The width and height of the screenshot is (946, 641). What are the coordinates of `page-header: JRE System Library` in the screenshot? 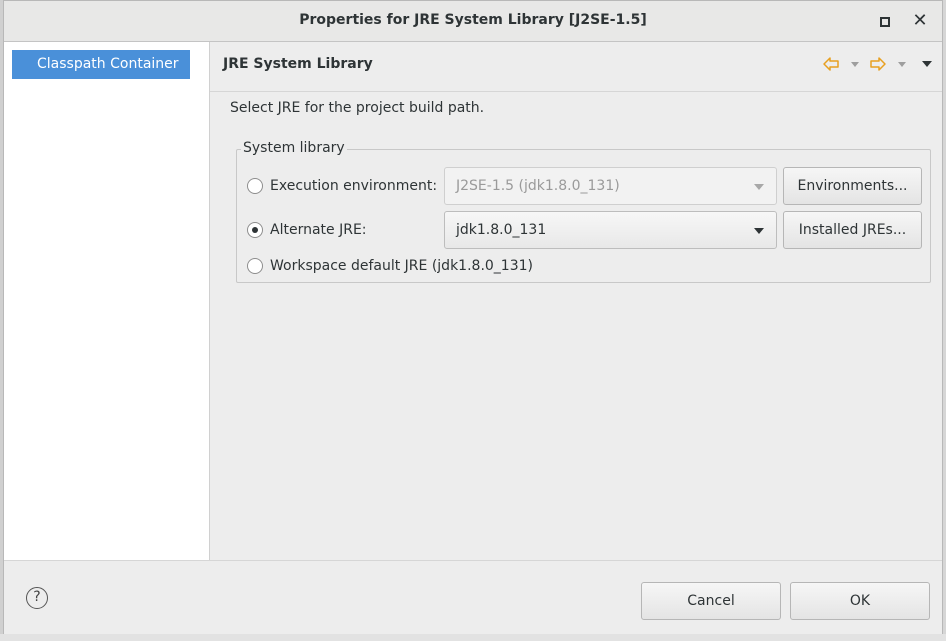 It's located at (576, 67).